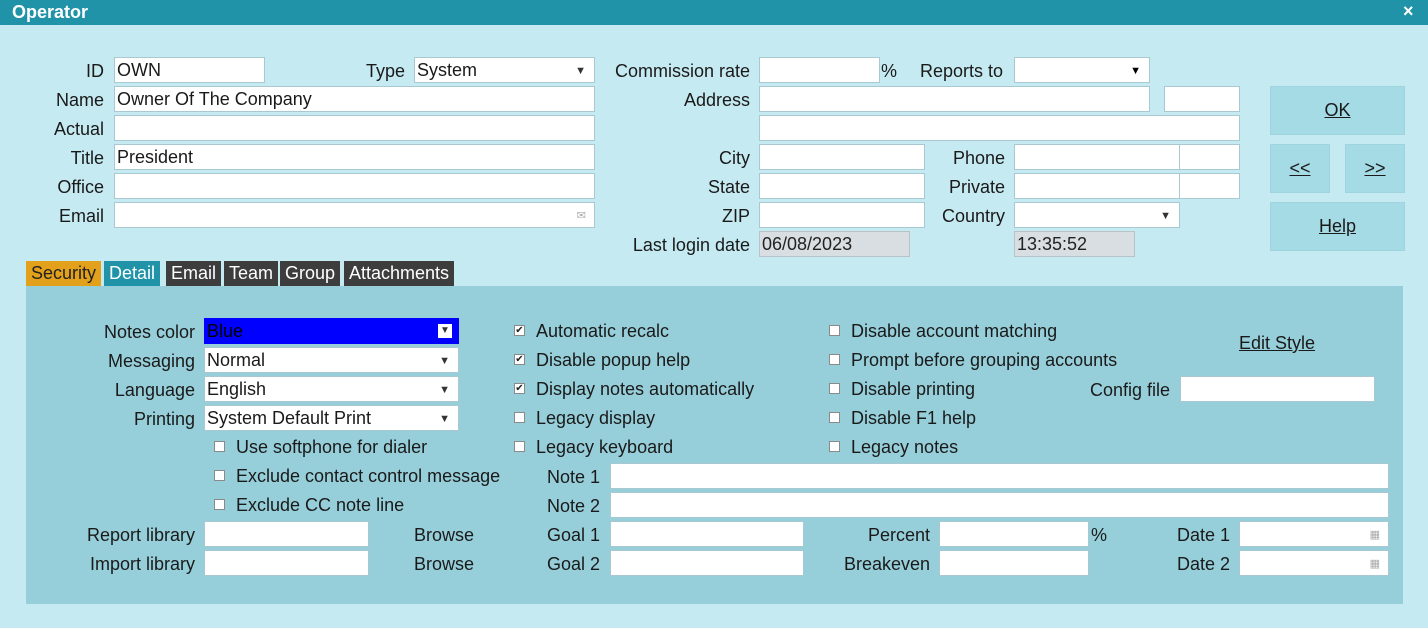  I want to click on office-field, so click(354, 186).